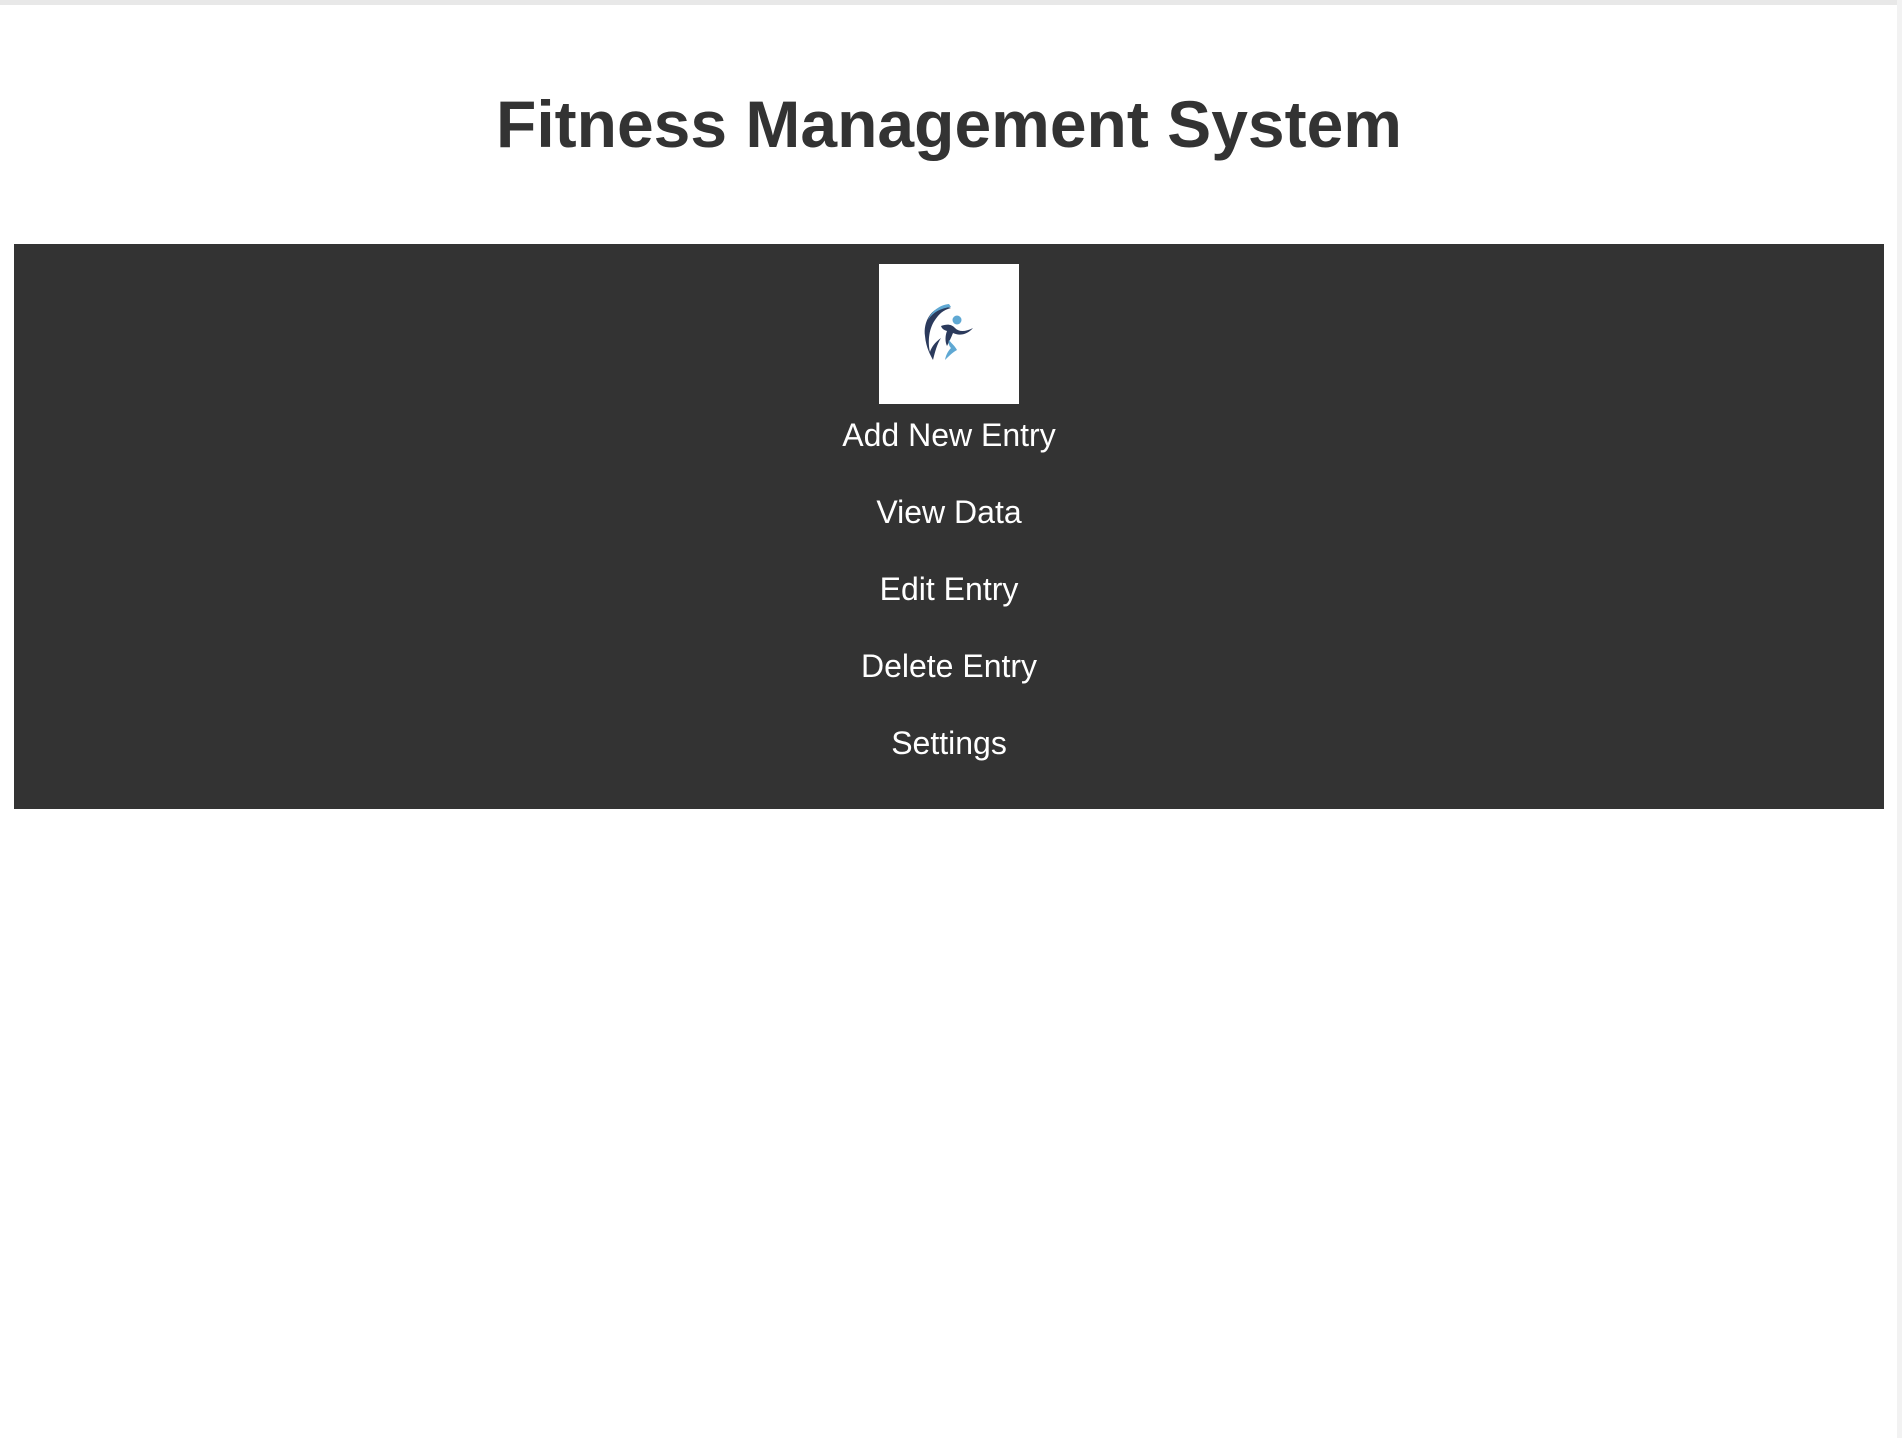 Image resolution: width=1902 pixels, height=1438 pixels. I want to click on settings-link: Settings, so click(949, 743).